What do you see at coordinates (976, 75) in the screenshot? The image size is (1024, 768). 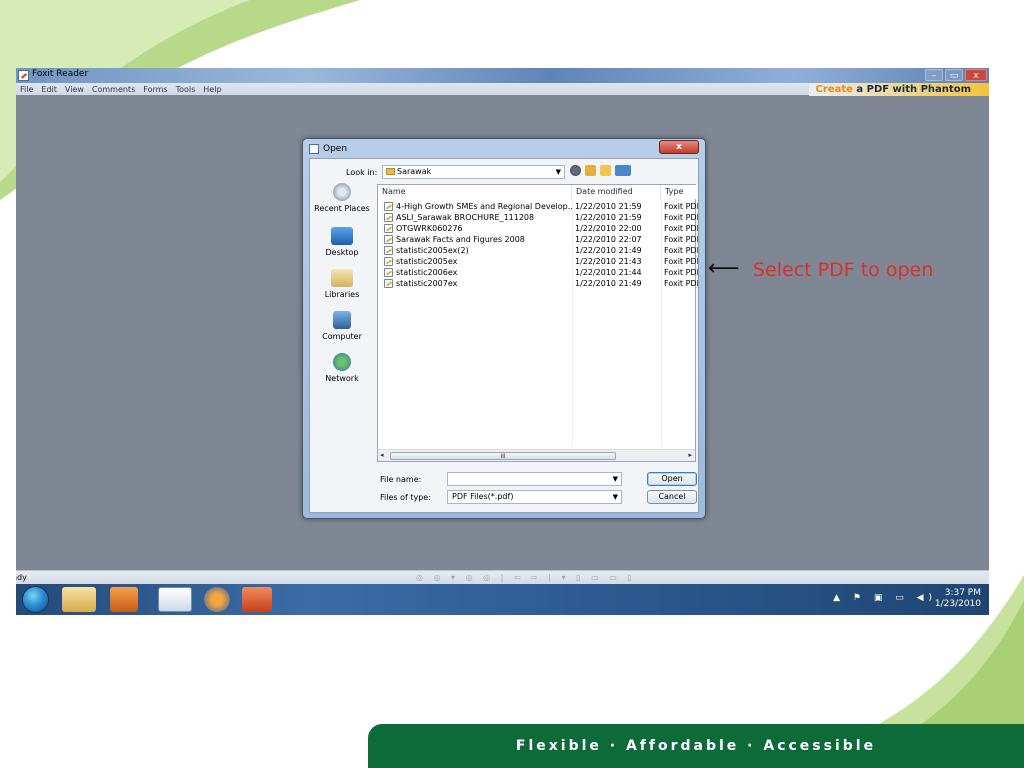 I see `close-button: x` at bounding box center [976, 75].